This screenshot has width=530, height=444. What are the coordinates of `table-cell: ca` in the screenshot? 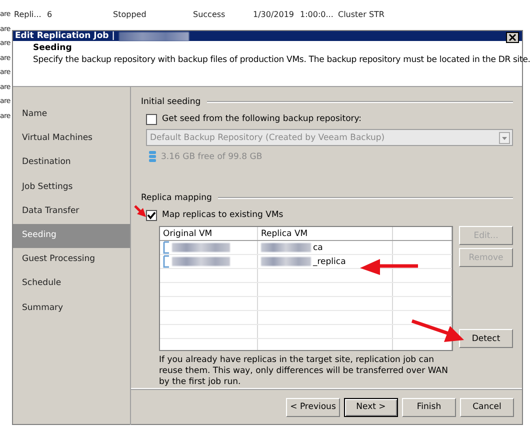 It's located at (318, 247).